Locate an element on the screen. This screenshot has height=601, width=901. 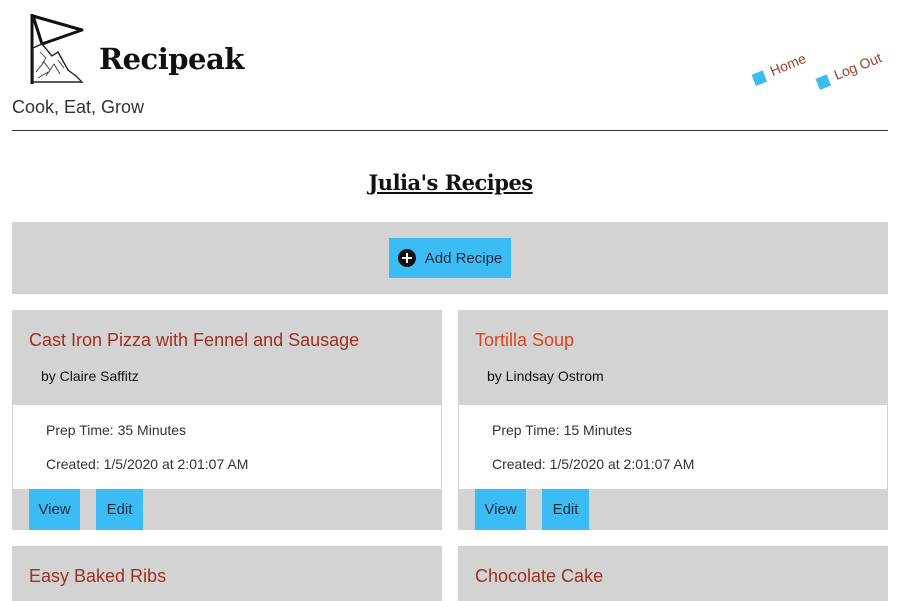
recipe-title: Easy Baked Ribs is located at coordinates (97, 576).